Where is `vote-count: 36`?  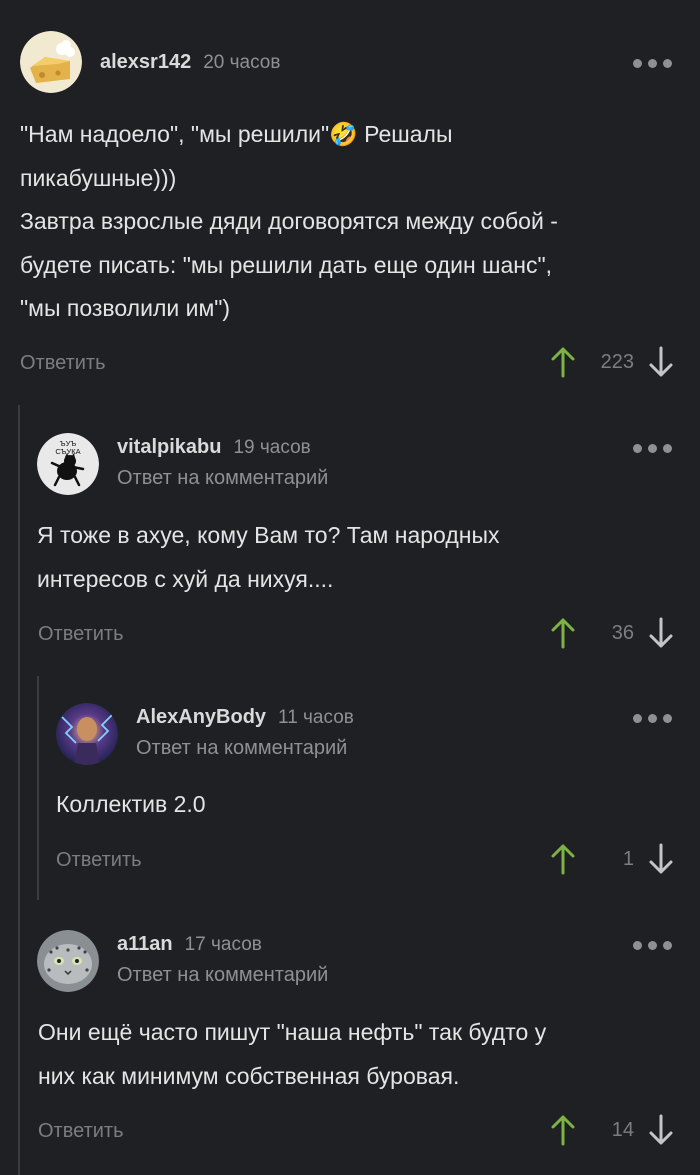
vote-count: 36 is located at coordinates (622, 632).